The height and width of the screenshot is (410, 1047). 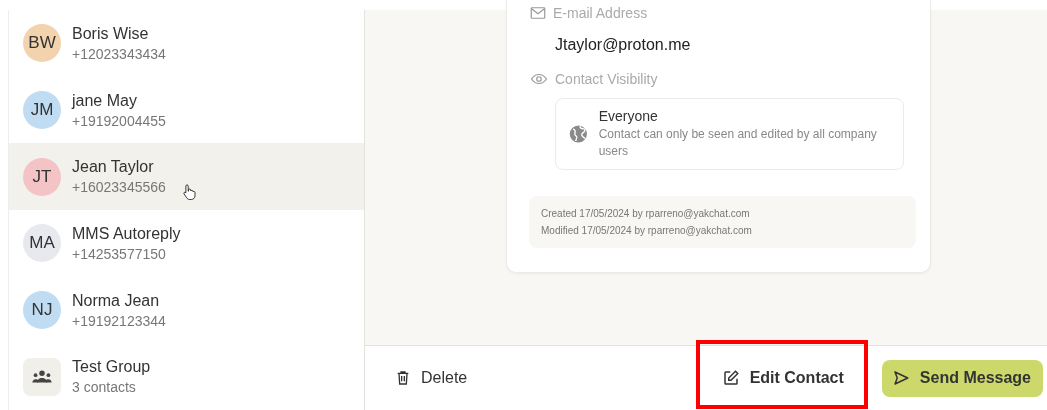 I want to click on phone-number: +12023343434, so click(x=119, y=53).